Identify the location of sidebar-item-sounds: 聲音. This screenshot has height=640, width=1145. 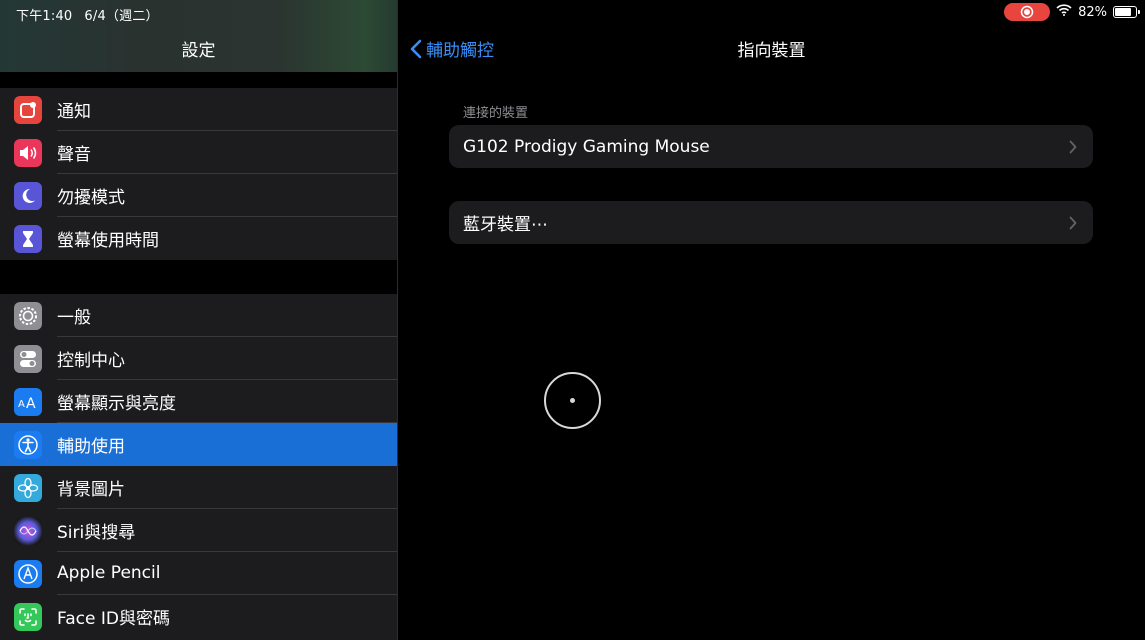
(198, 152).